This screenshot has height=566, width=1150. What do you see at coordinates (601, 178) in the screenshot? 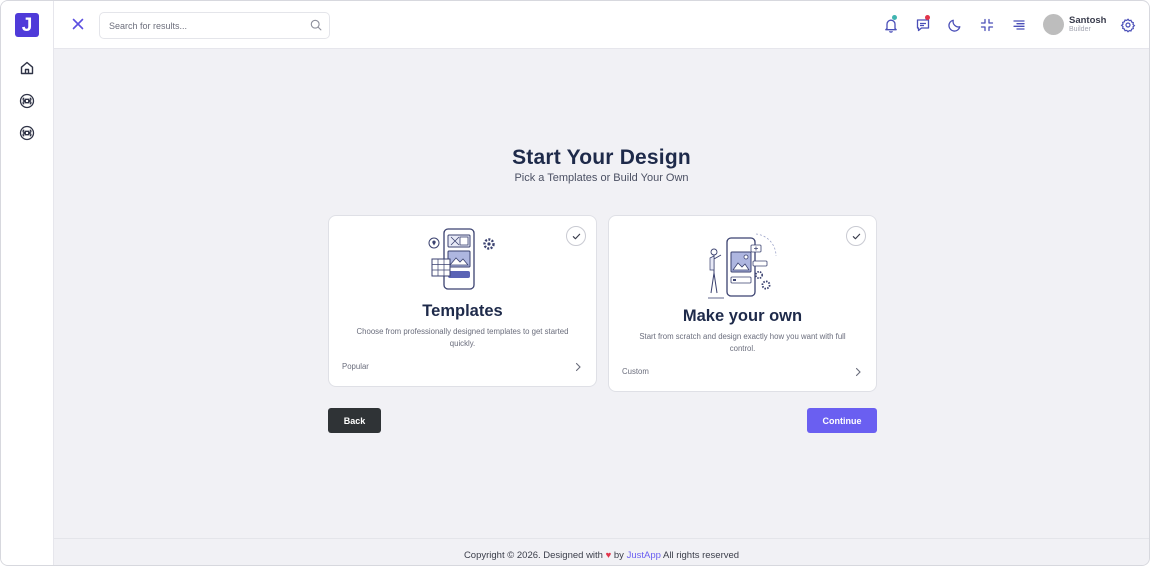
I see `page-subtitle: Pick a Templates or Build Your Own` at bounding box center [601, 178].